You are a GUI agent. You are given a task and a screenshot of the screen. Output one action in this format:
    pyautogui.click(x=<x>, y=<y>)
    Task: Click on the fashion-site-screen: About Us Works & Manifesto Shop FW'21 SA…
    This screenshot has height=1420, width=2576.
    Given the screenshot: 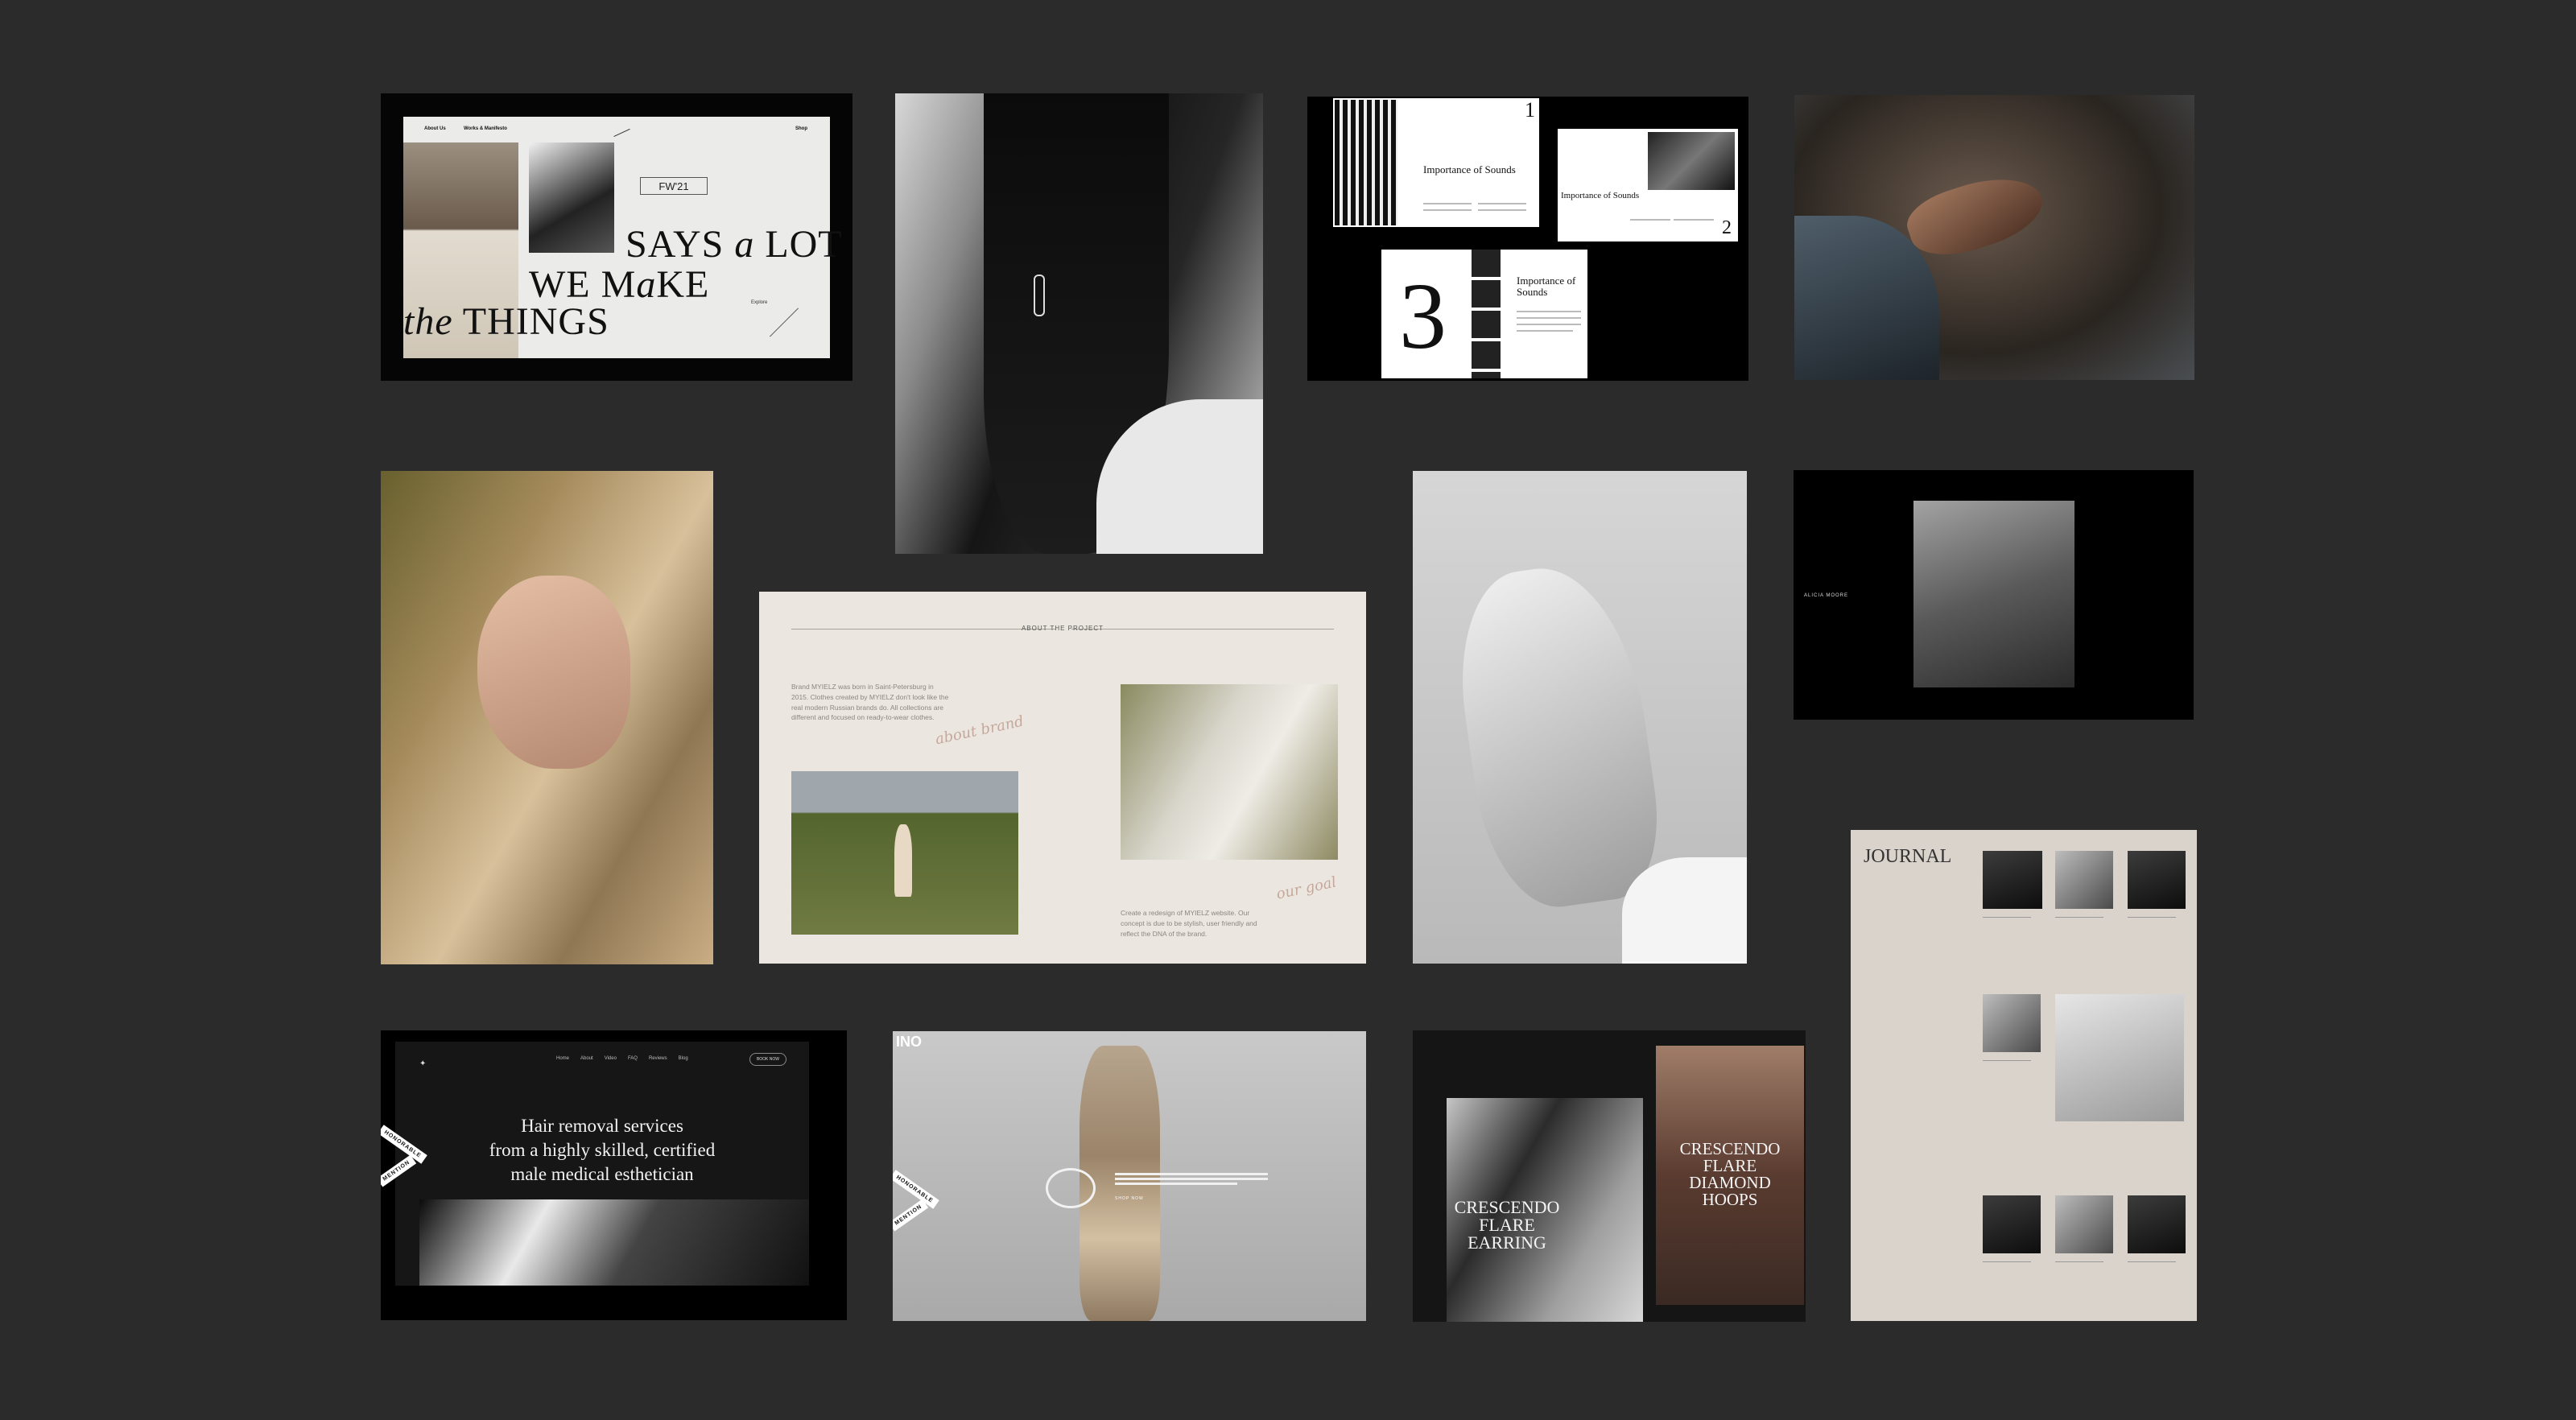 What is the action you would take?
    pyautogui.click(x=622, y=237)
    